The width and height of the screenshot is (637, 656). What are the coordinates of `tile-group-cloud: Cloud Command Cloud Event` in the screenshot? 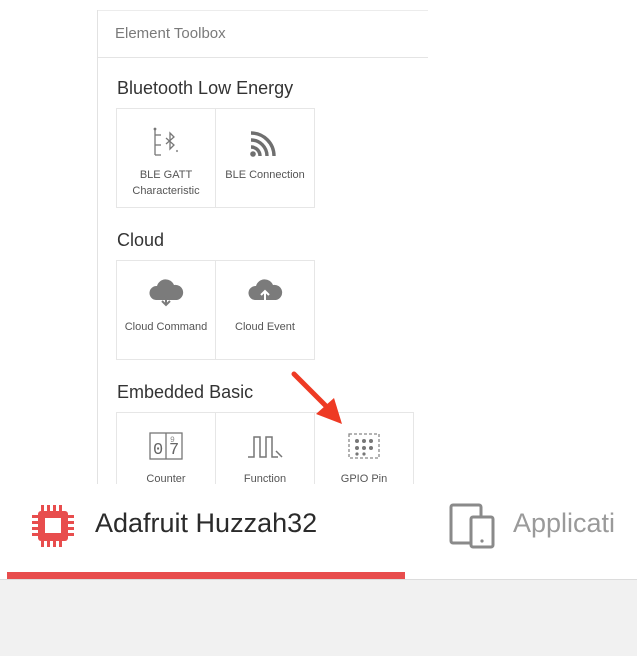 It's located at (215, 310).